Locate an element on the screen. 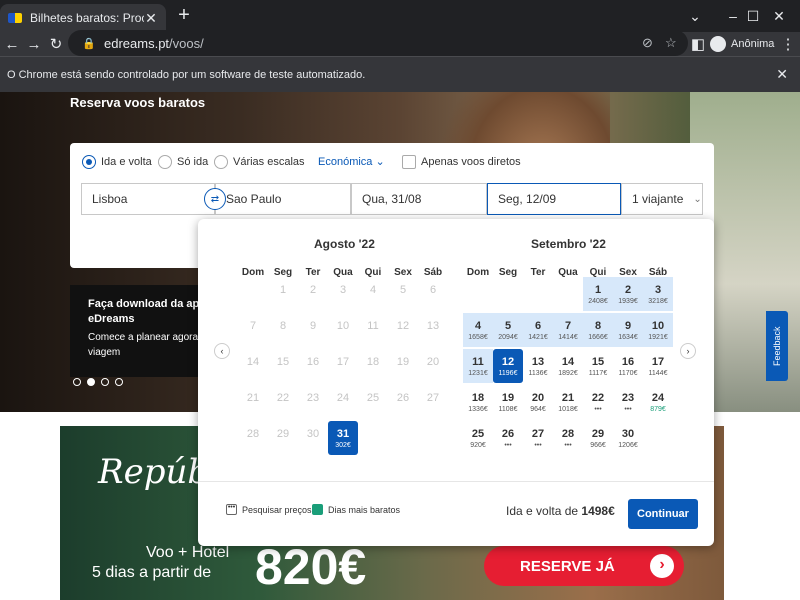 This screenshot has height=600, width=800. new-tab-button: + is located at coordinates (184, 15).